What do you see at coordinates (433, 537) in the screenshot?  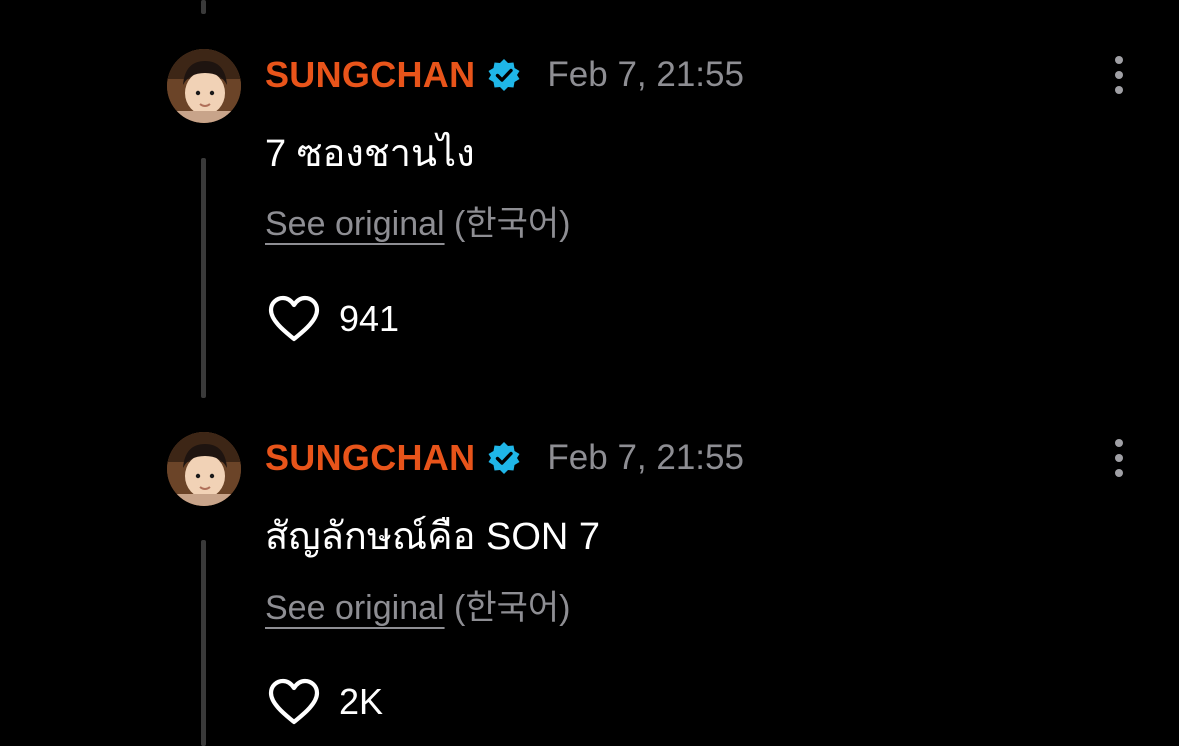 I see `post-text: สัญลักษณ์คือ SON 7` at bounding box center [433, 537].